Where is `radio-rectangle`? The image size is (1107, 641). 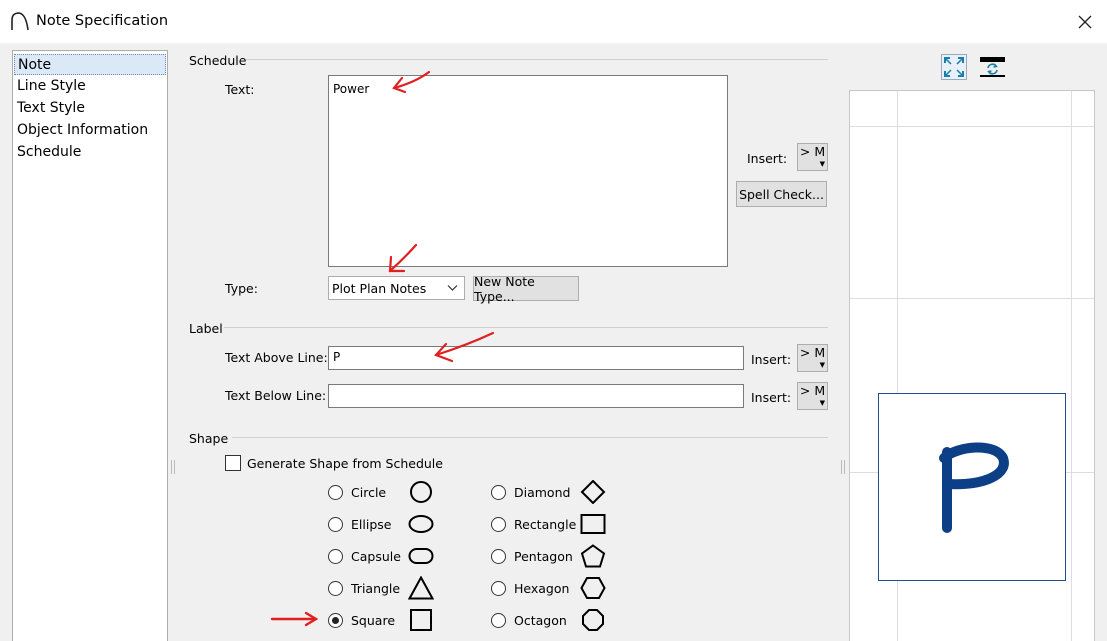
radio-rectangle is located at coordinates (498, 524).